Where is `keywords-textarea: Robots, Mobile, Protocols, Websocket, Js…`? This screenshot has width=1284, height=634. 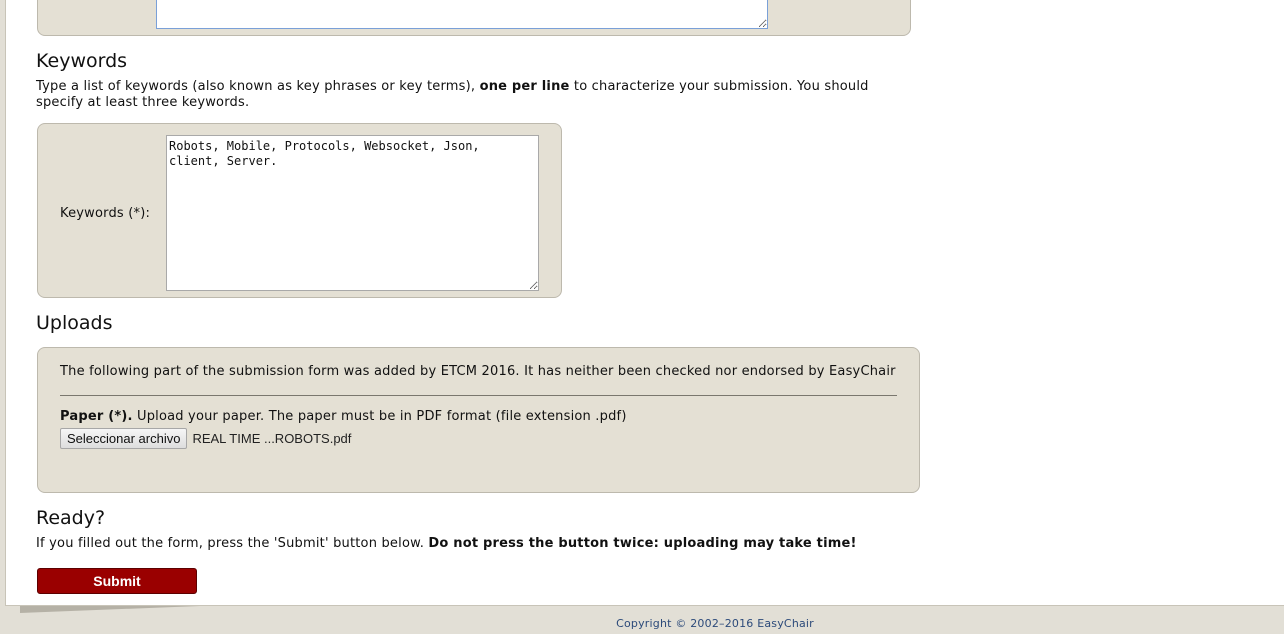 keywords-textarea: Robots, Mobile, Protocols, Websocket, Js… is located at coordinates (352, 213).